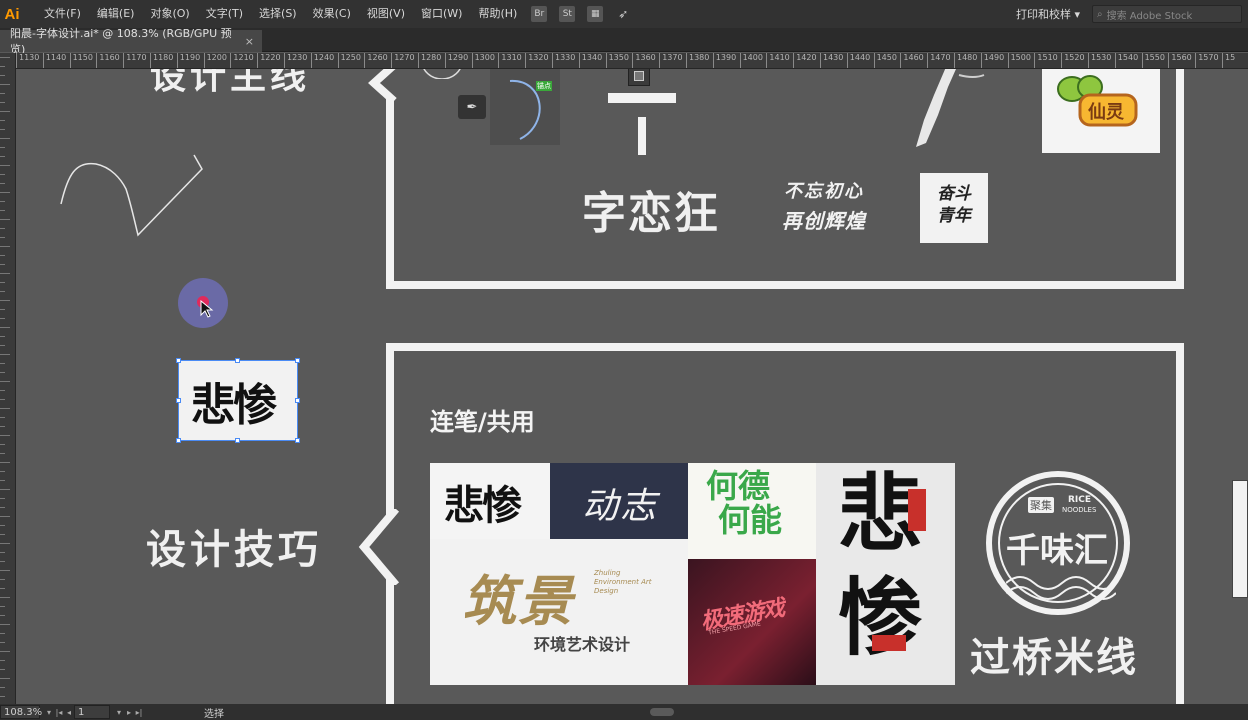  Describe the element at coordinates (49, 712) in the screenshot. I see `zoom-dropdown-icon: ▾` at that location.